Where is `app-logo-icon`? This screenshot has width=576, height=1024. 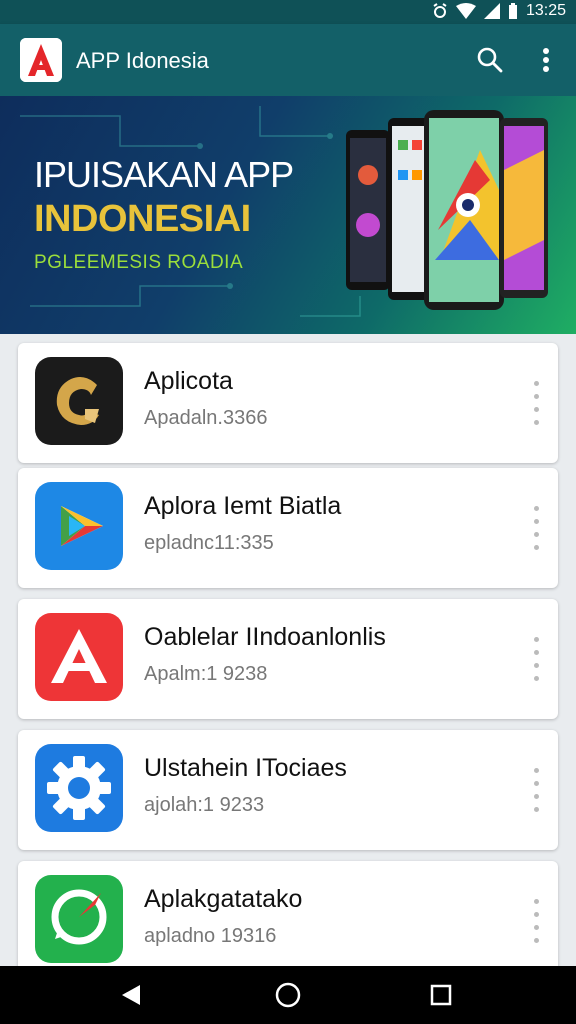
app-logo-icon is located at coordinates (41, 60).